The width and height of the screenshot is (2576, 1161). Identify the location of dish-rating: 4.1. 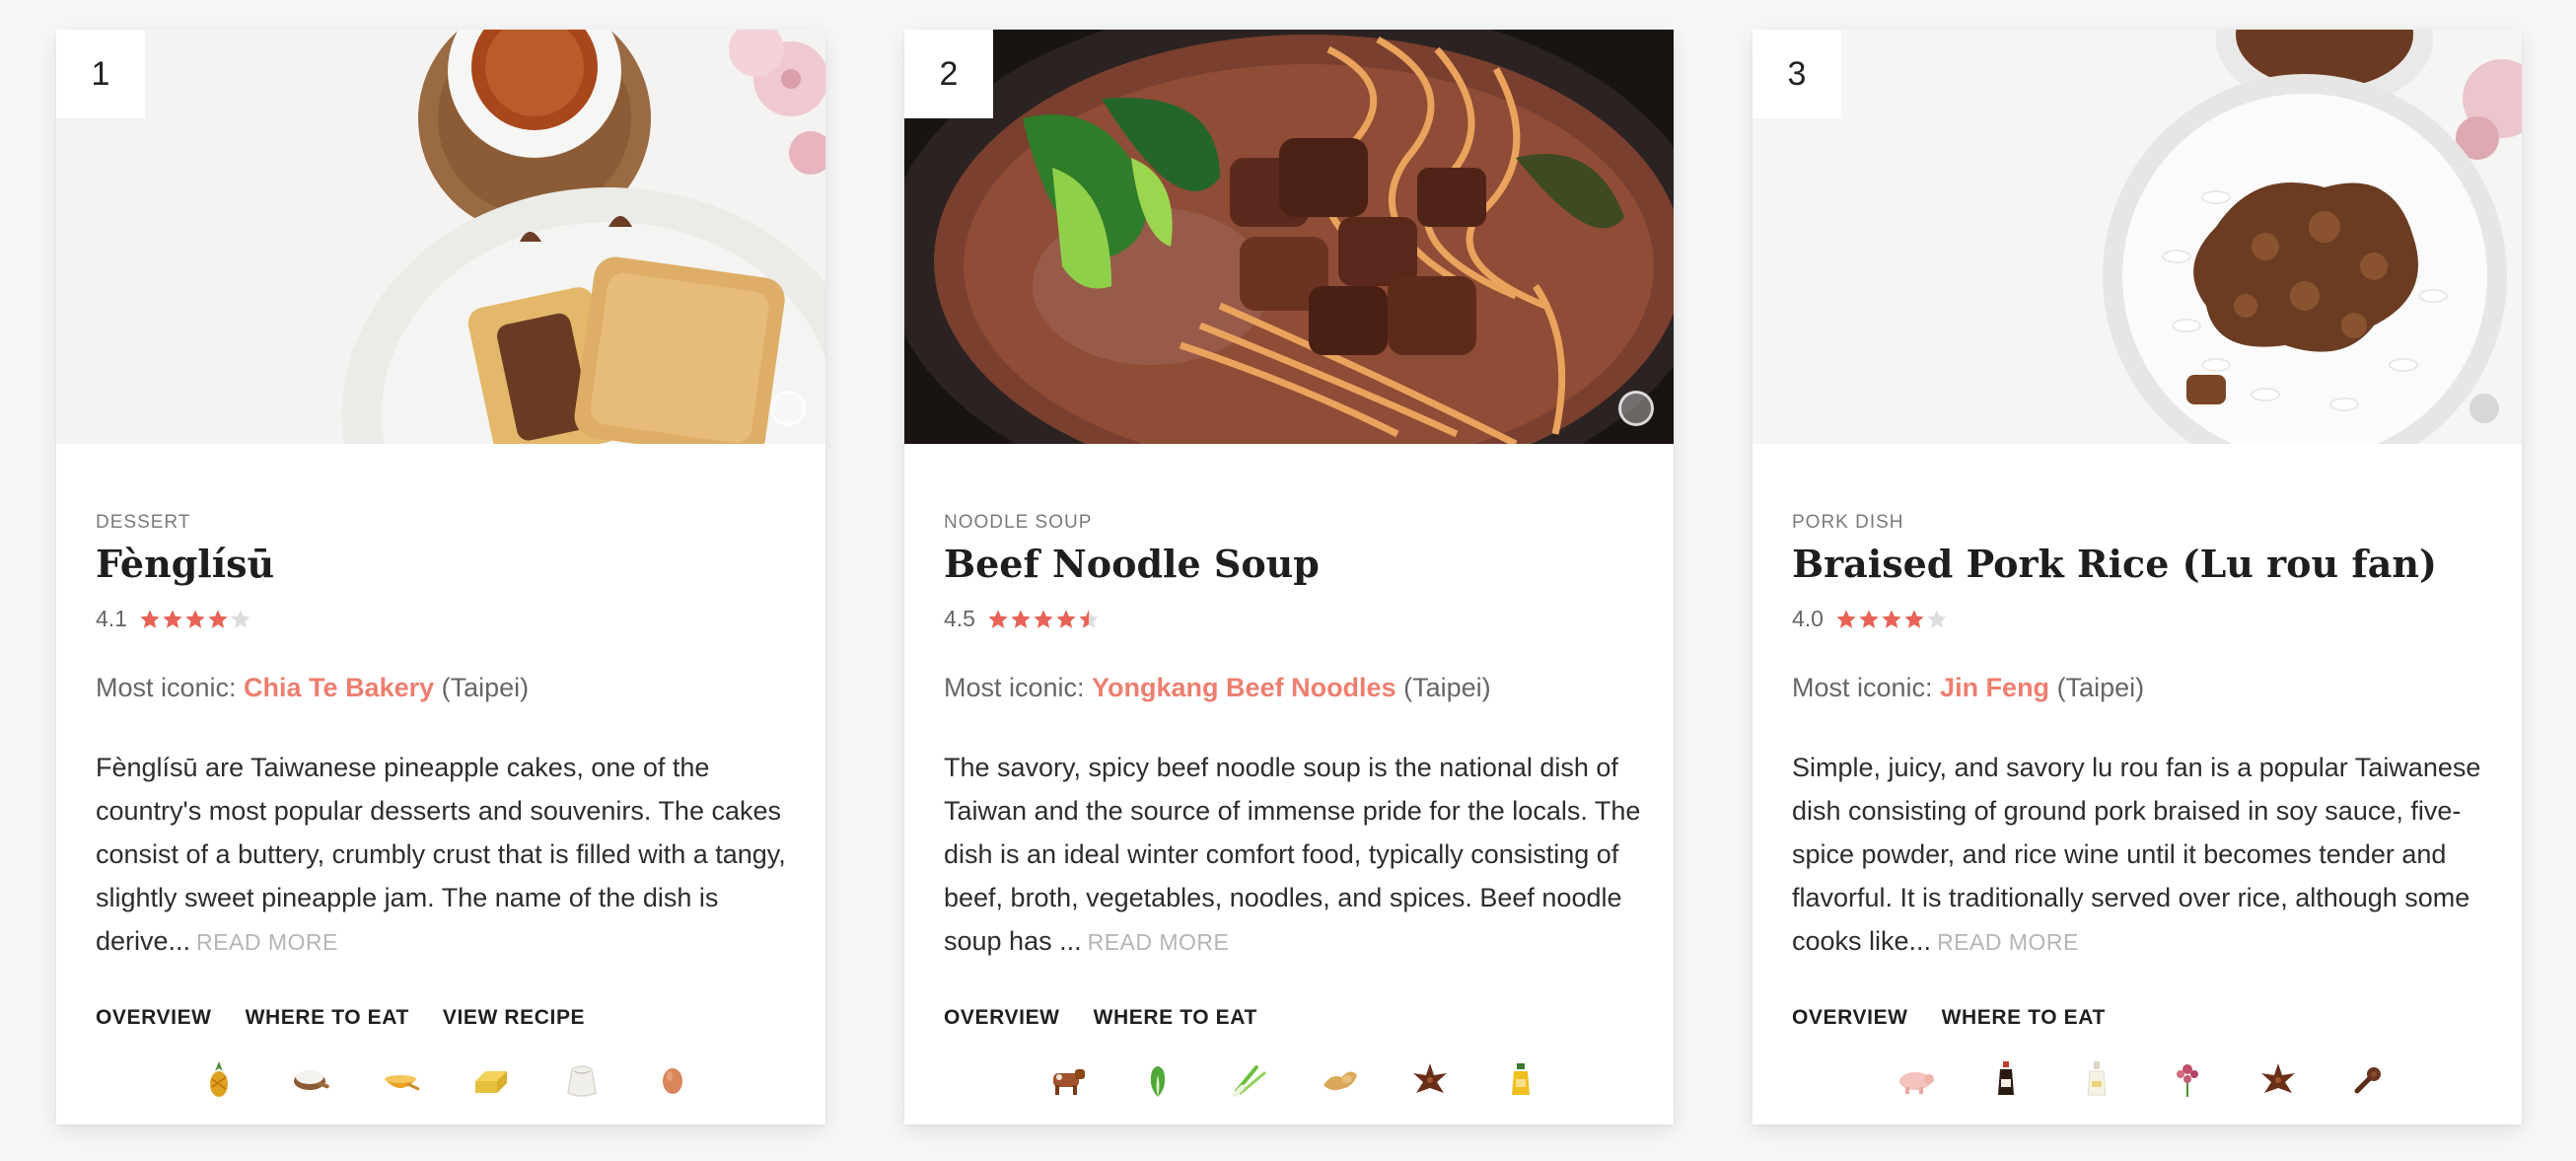
(174, 619).